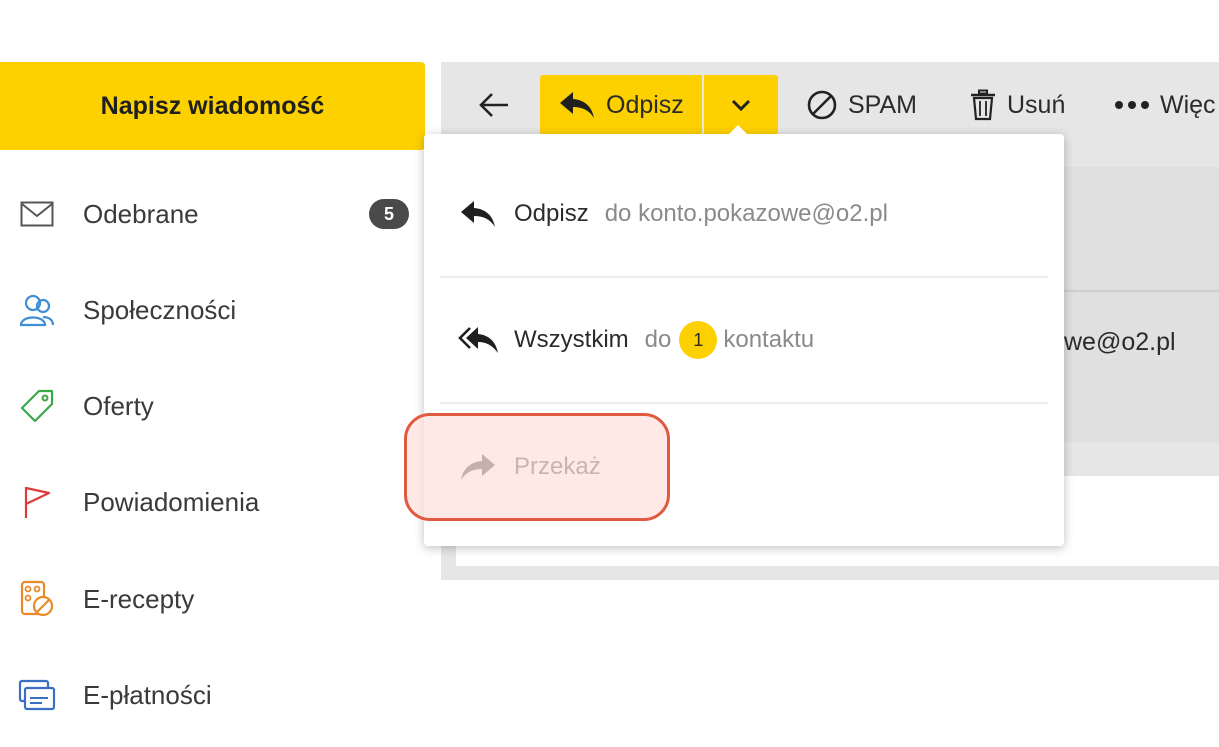 The width and height of the screenshot is (1219, 747). I want to click on message-sender-email: we@o2.pl, so click(1120, 342).